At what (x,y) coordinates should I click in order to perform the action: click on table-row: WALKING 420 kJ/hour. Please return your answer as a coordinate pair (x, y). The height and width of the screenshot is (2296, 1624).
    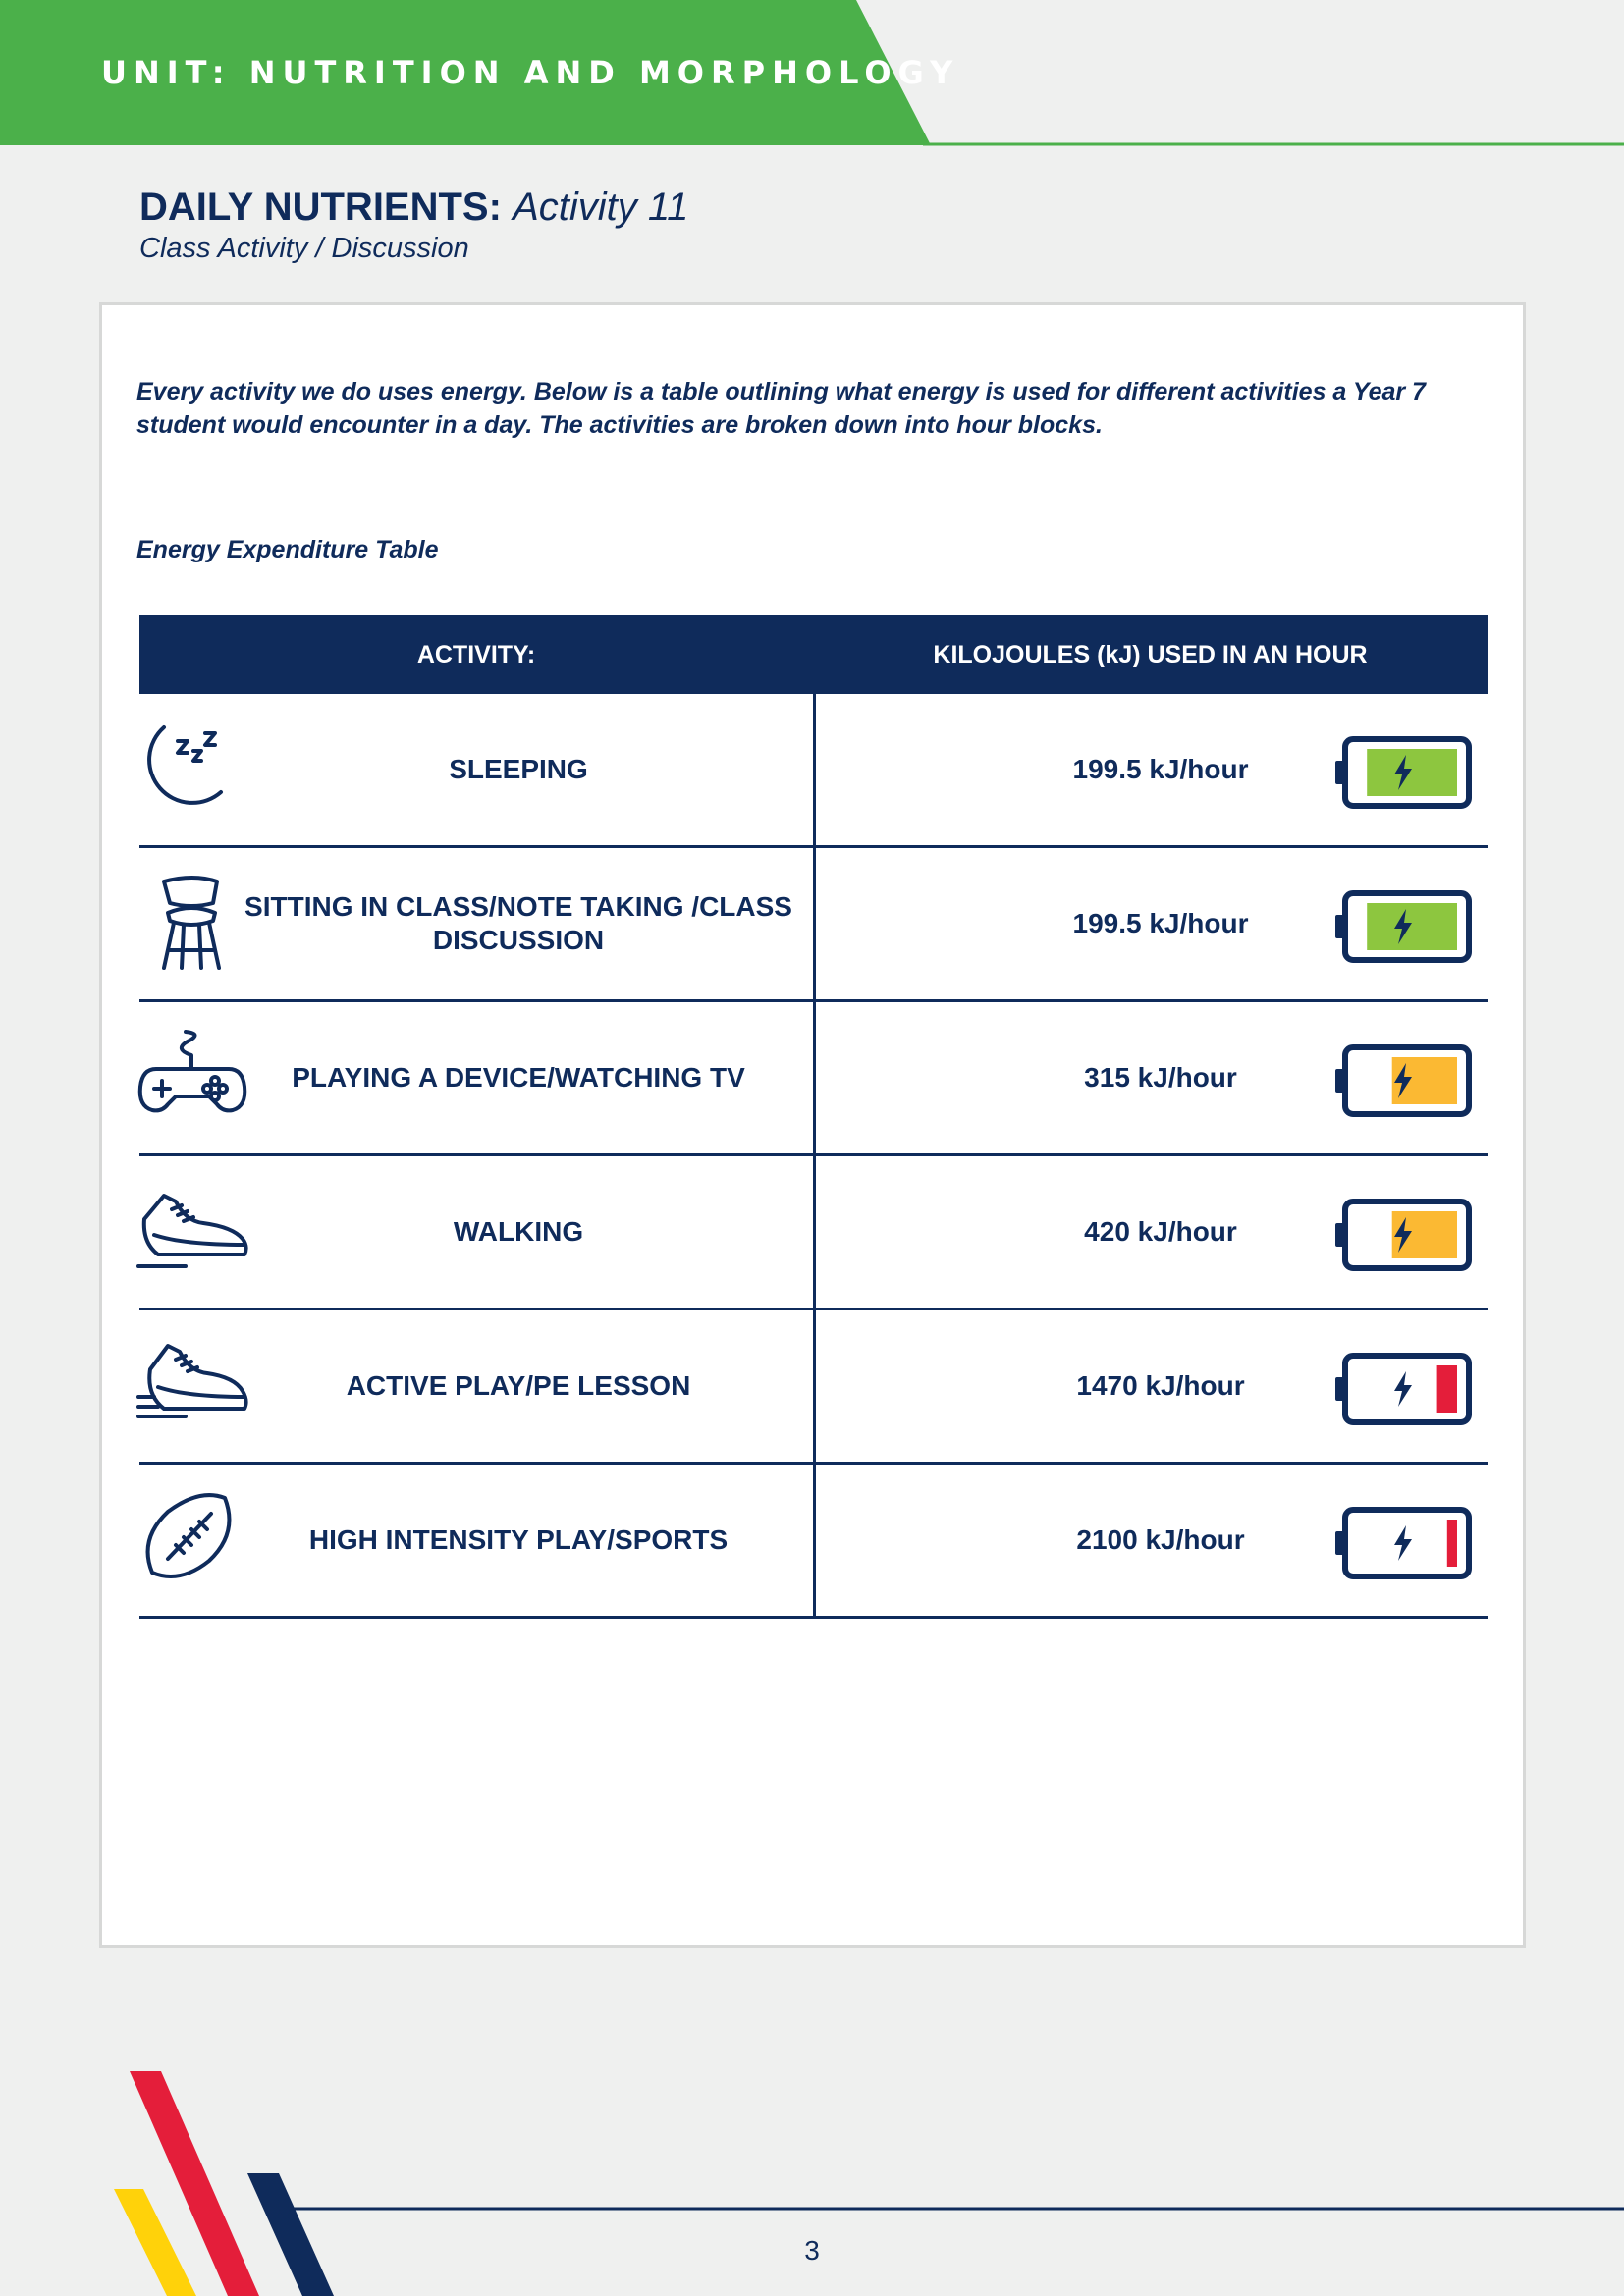
    Looking at the image, I should click on (812, 1233).